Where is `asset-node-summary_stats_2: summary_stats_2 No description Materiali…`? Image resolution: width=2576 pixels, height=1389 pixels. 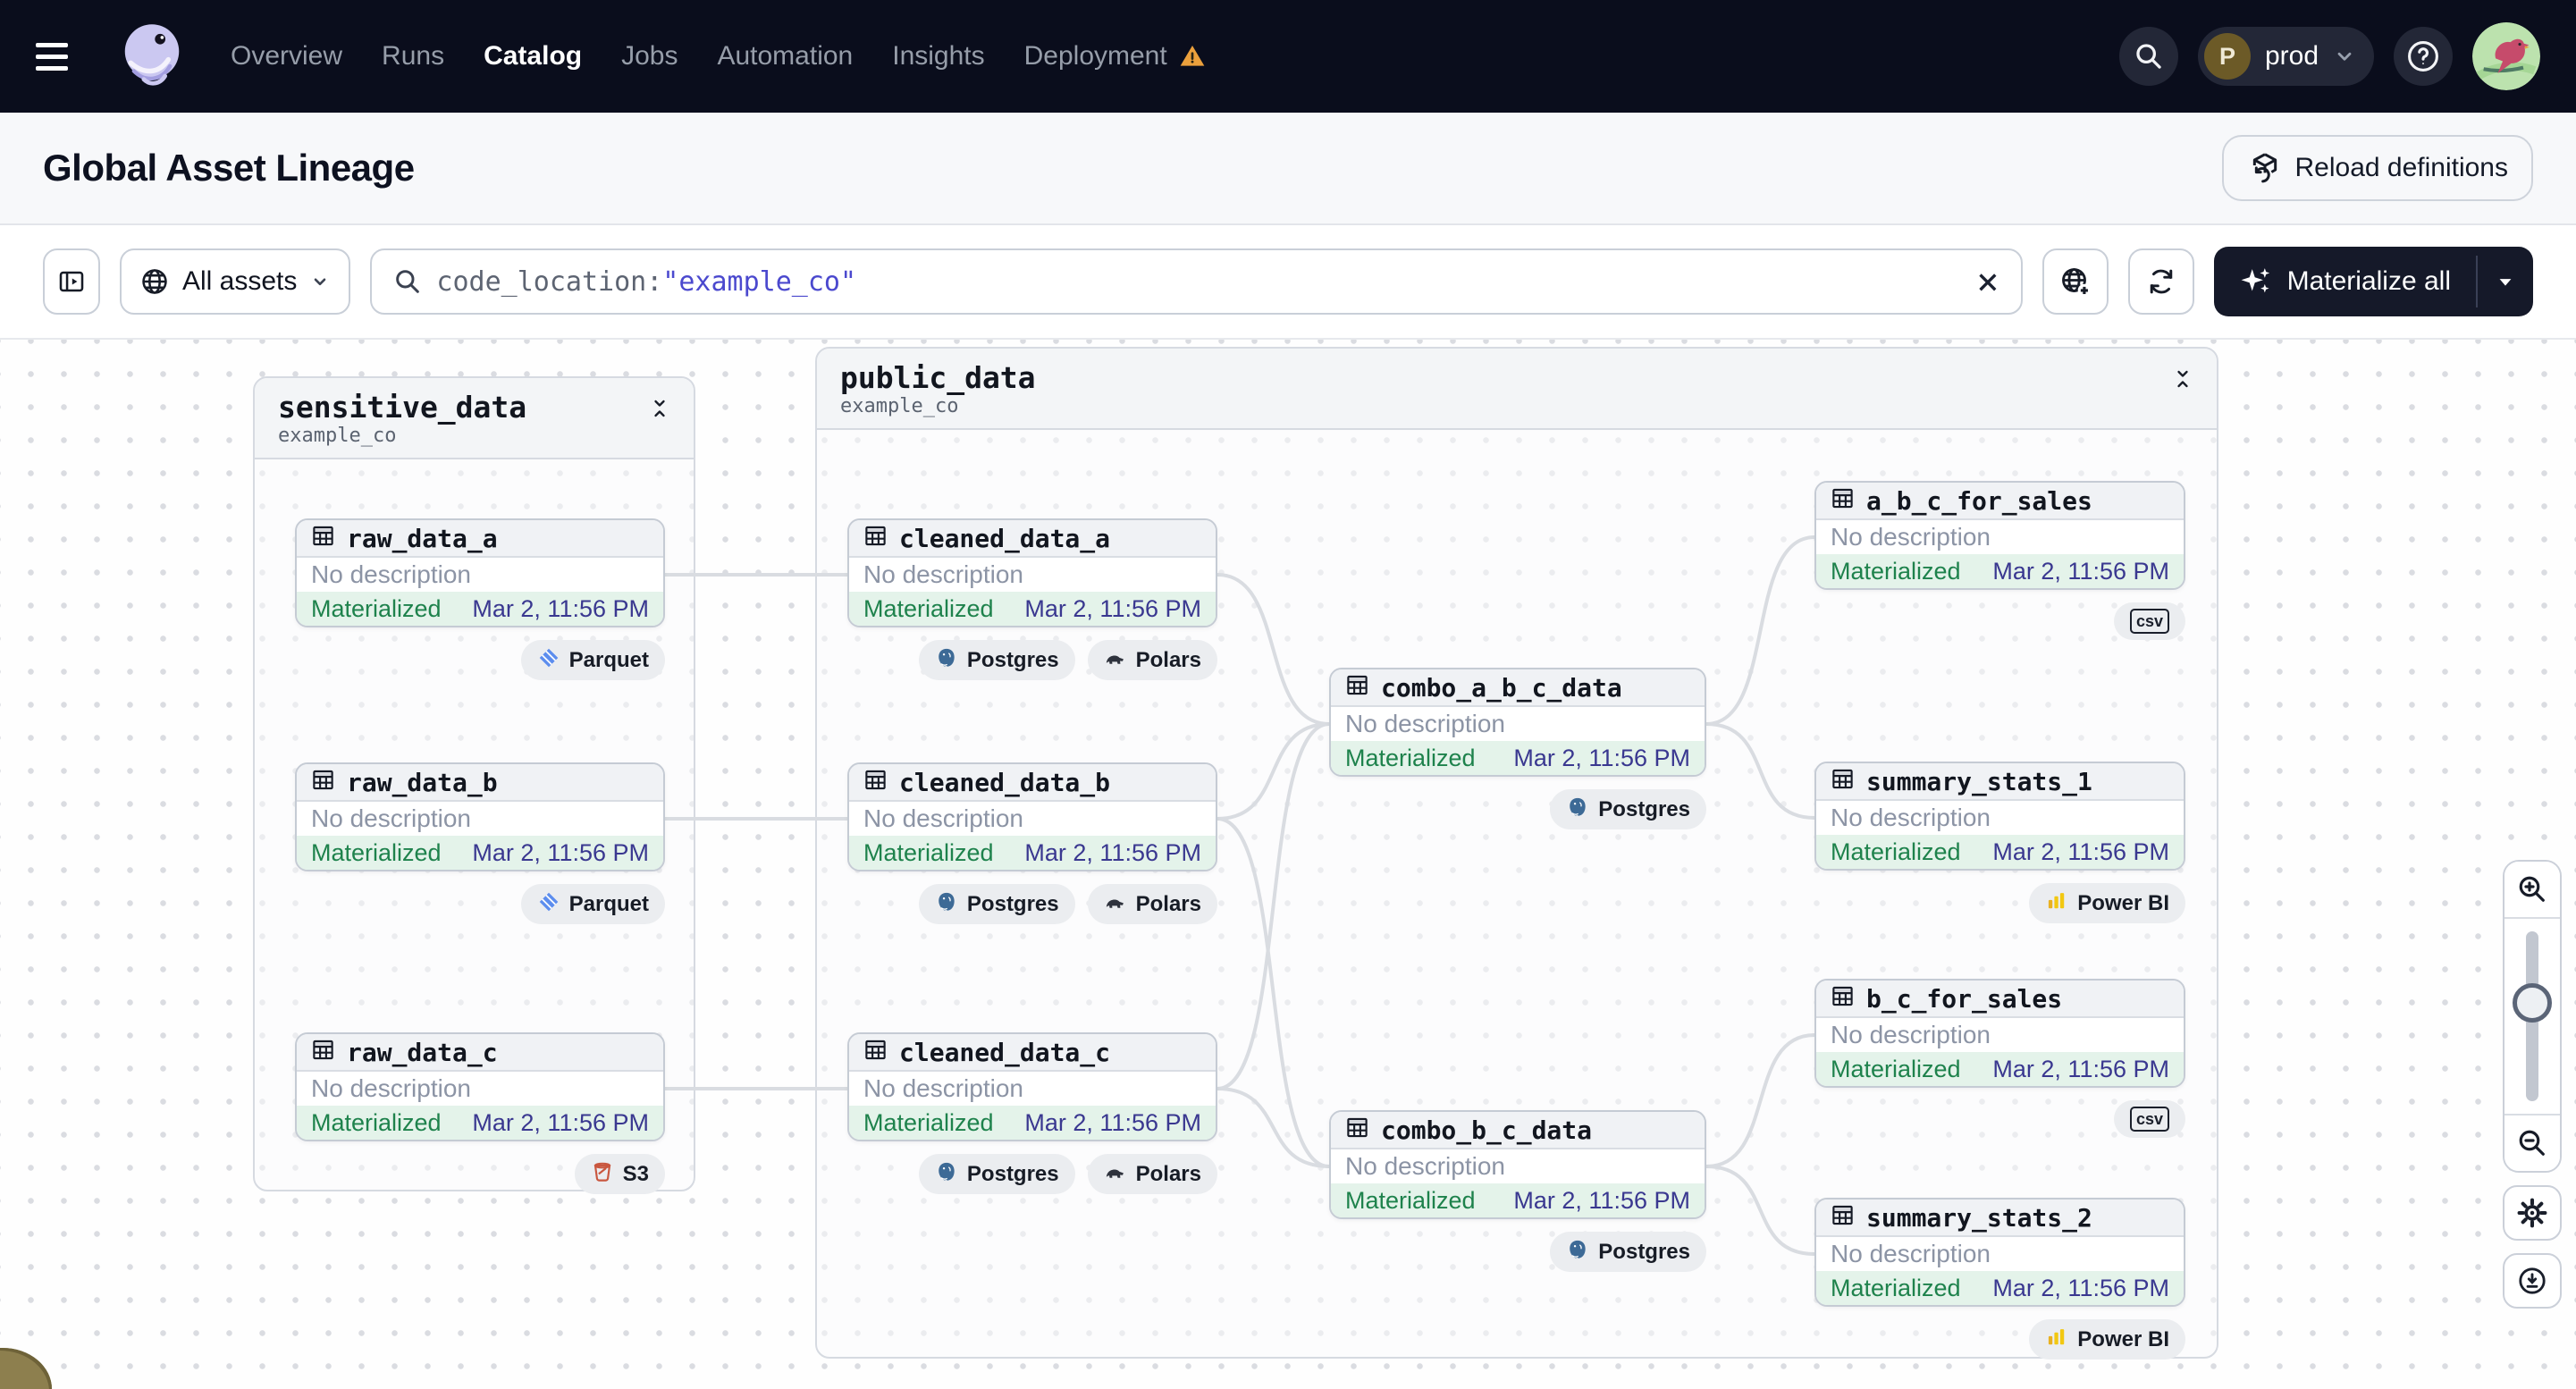
asset-node-summary_stats_2: summary_stats_2 No description Materiali… is located at coordinates (2000, 1279).